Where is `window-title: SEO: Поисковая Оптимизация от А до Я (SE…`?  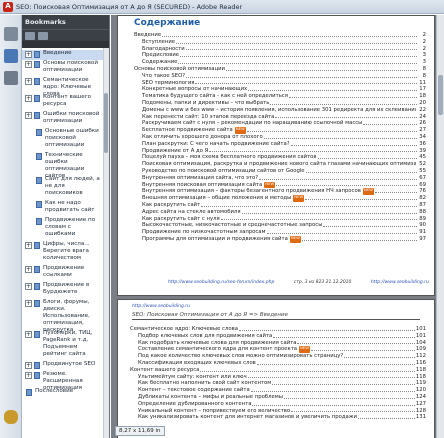 window-title: SEO: Поисковая Оптимизация от А до Я (SE… is located at coordinates (129, 6).